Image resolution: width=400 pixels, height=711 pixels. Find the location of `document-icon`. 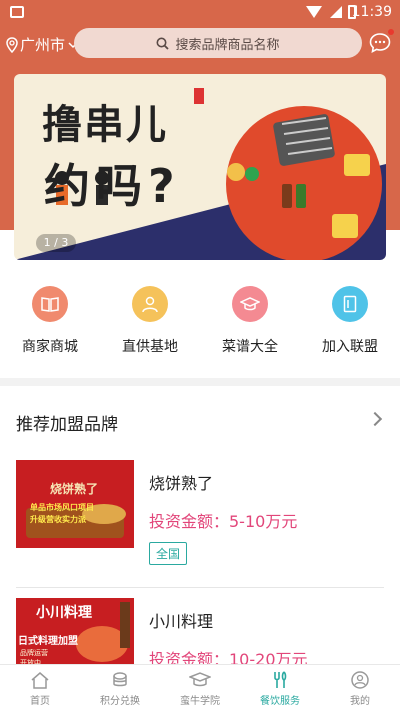

document-icon is located at coordinates (350, 304).